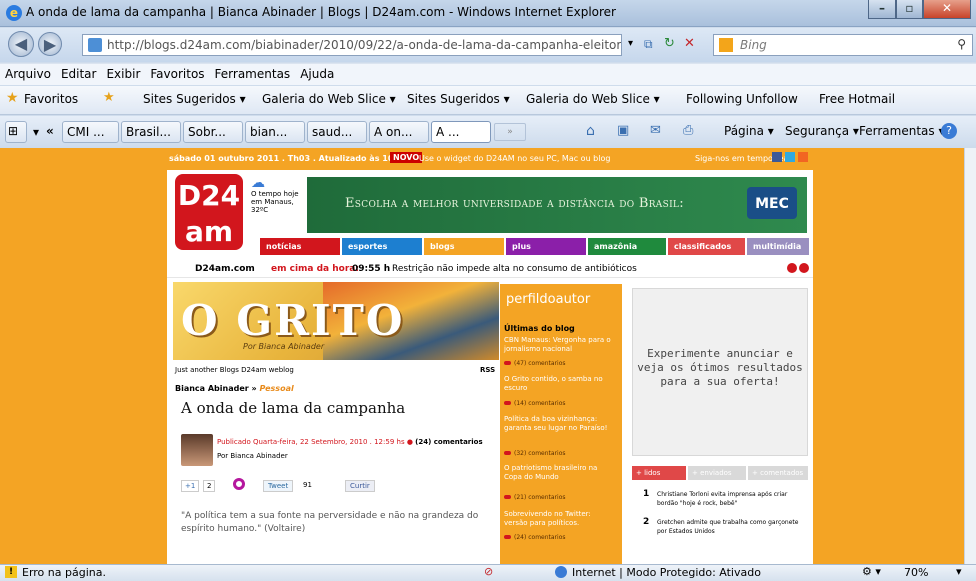 The image size is (976, 581). I want to click on back-button: ◀, so click(21, 44).